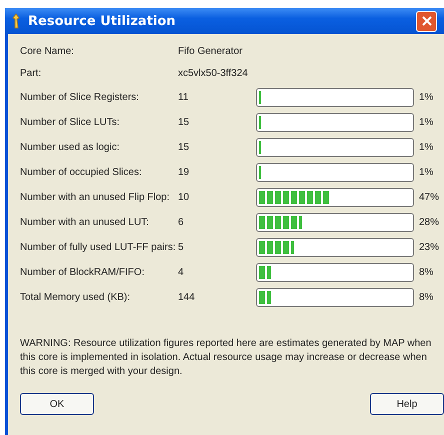  I want to click on resource-count: 19, so click(184, 173).